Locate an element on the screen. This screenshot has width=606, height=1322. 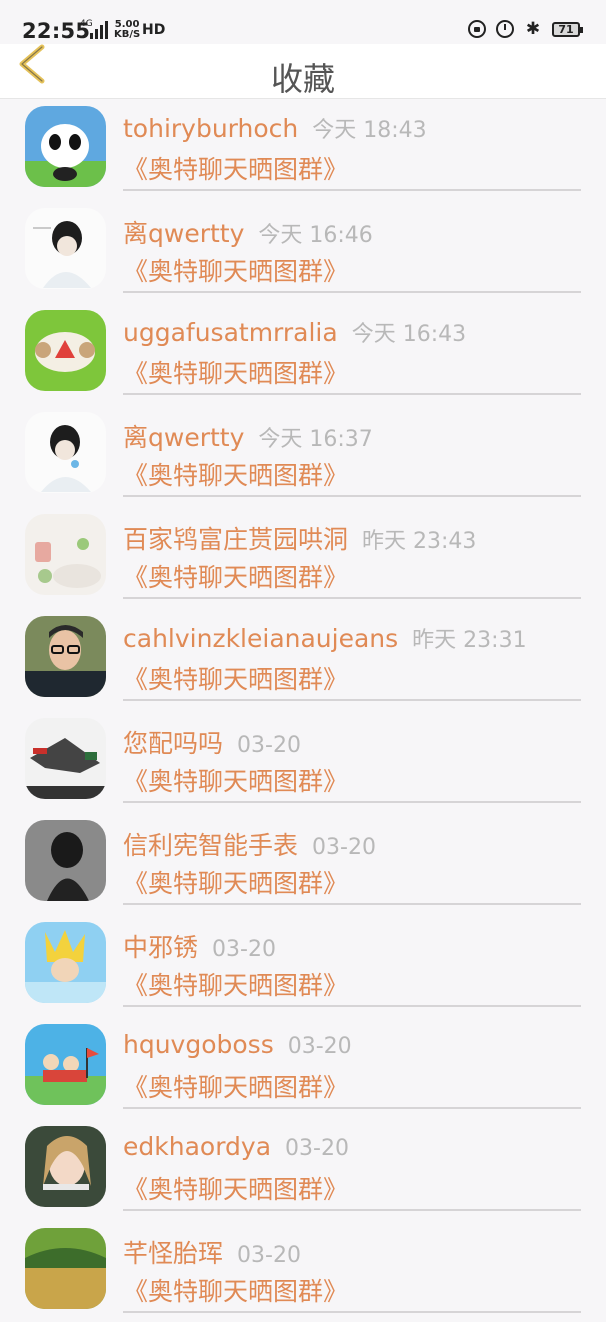
favorite-header: 百家鸨富庄贳园哄洞 昨天 23:43 is located at coordinates (299, 538).